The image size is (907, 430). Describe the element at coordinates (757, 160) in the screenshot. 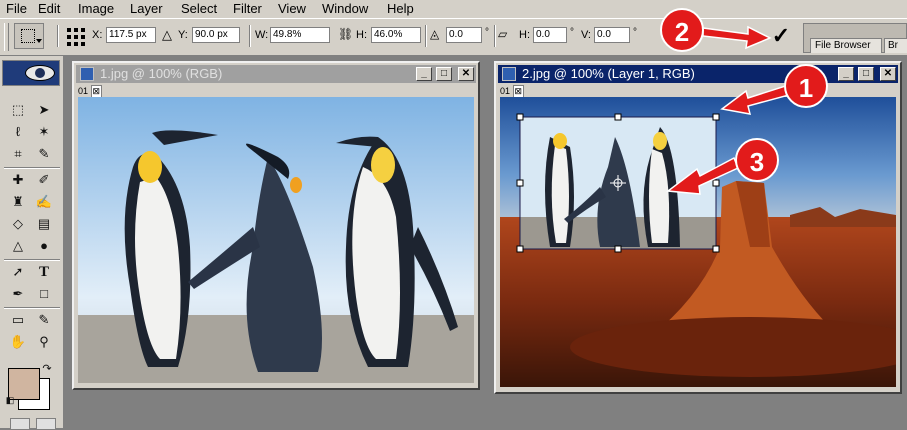

I see `callout-3: 3` at that location.